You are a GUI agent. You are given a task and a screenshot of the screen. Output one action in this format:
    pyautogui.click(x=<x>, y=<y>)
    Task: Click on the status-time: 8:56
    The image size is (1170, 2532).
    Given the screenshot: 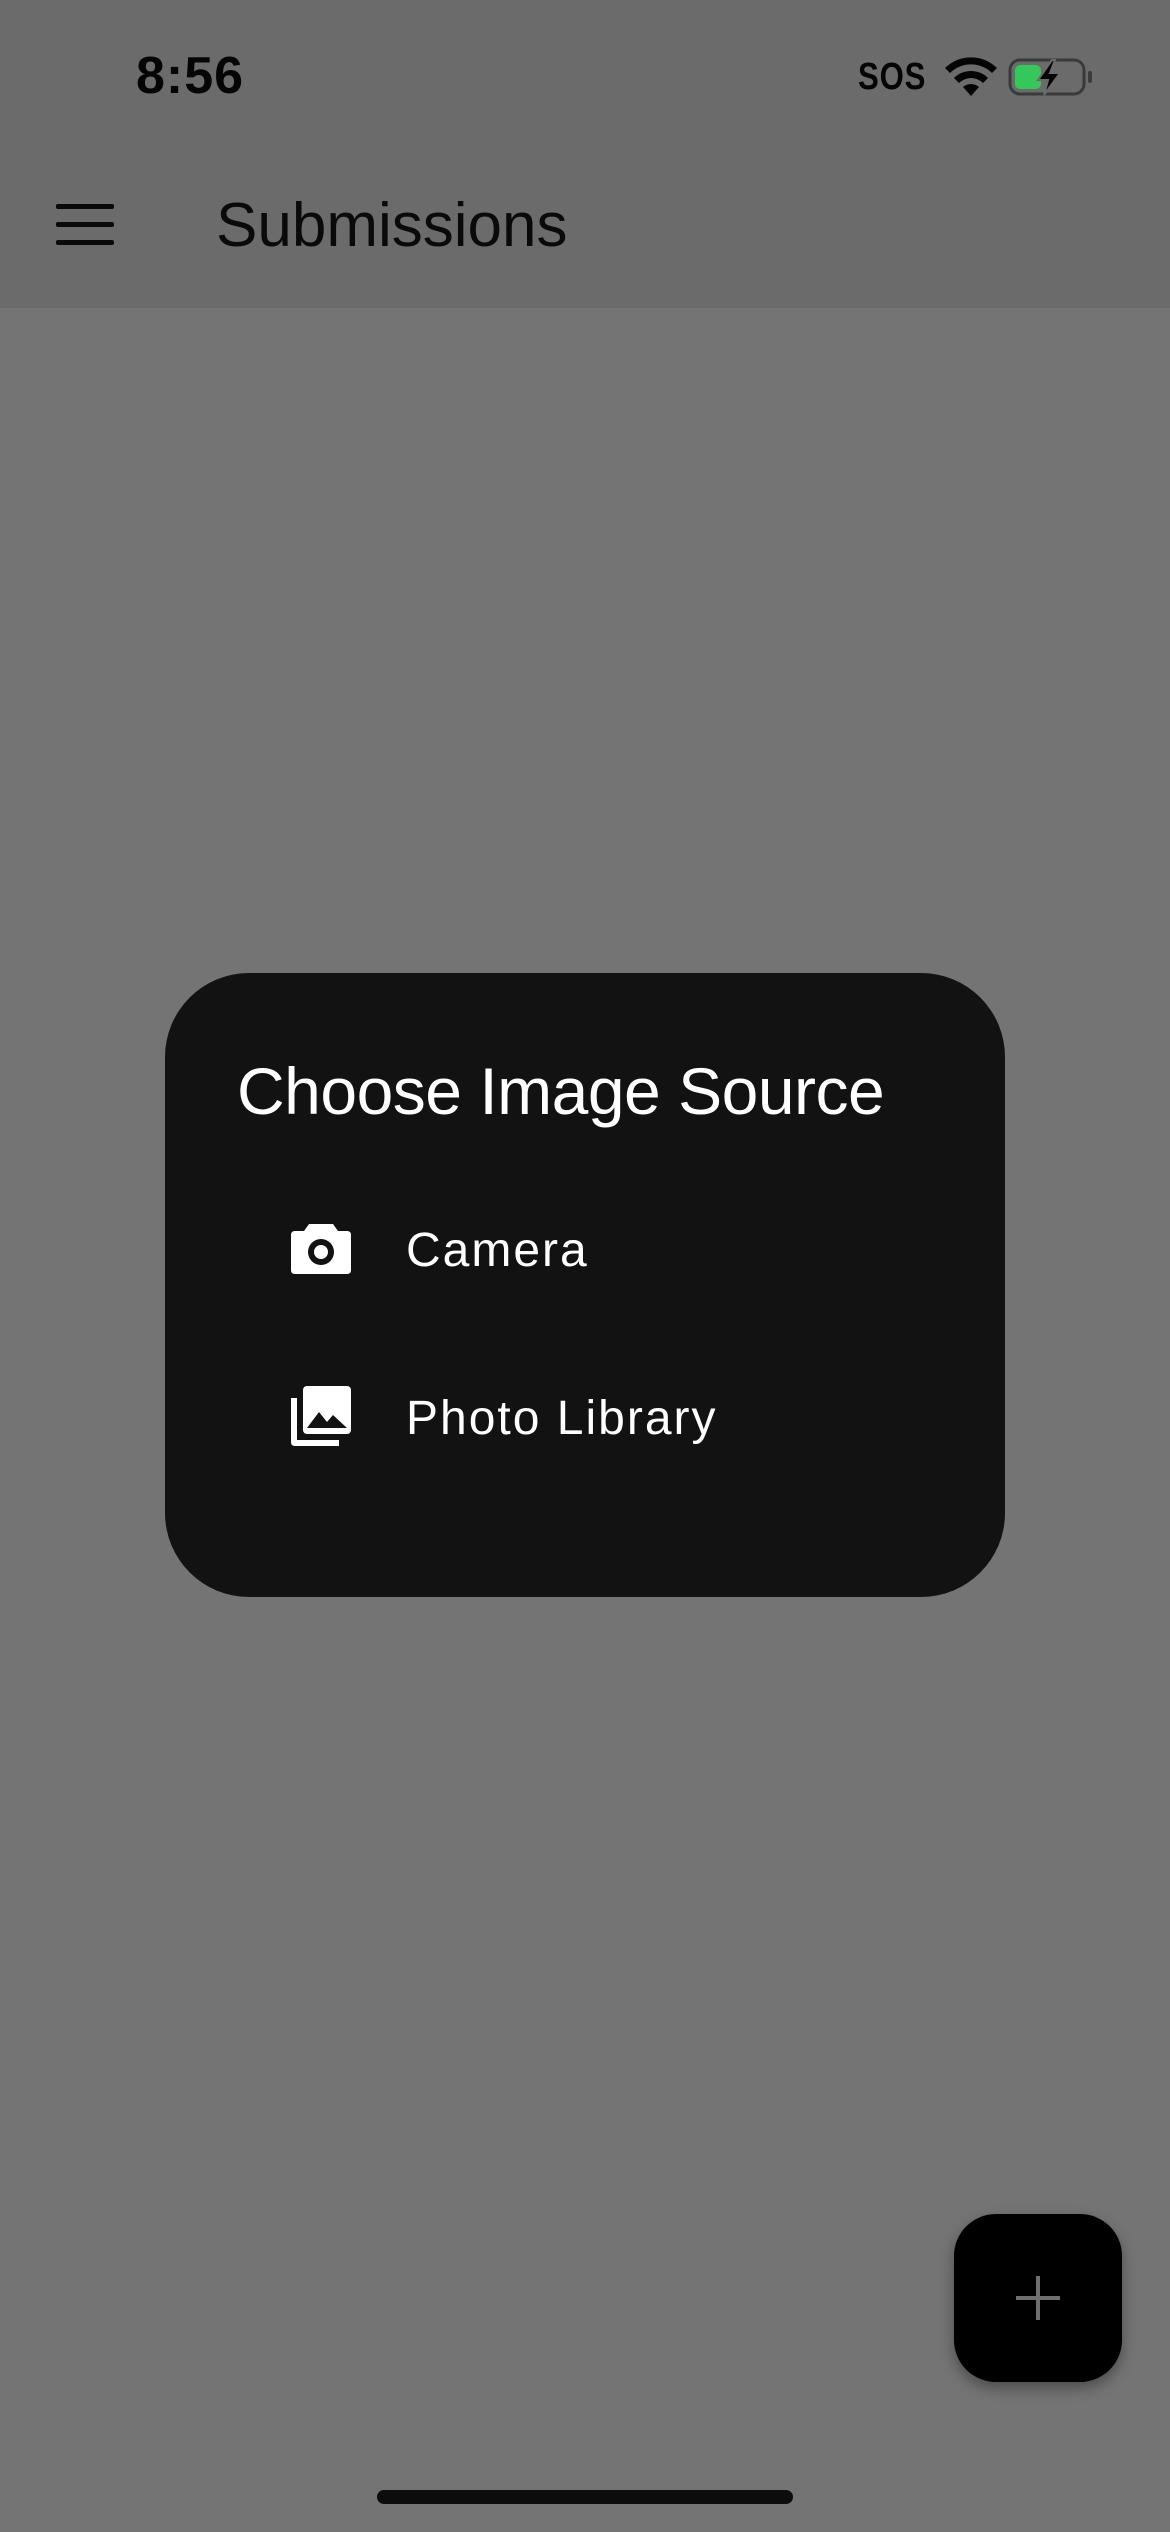 What is the action you would take?
    pyautogui.click(x=190, y=76)
    